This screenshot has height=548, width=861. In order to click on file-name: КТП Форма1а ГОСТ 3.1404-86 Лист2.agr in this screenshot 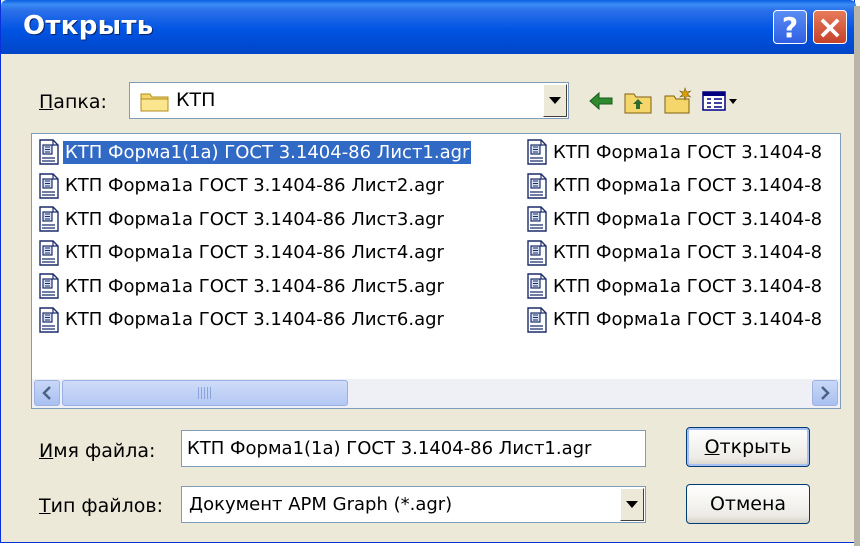, I will do `click(254, 185)`.